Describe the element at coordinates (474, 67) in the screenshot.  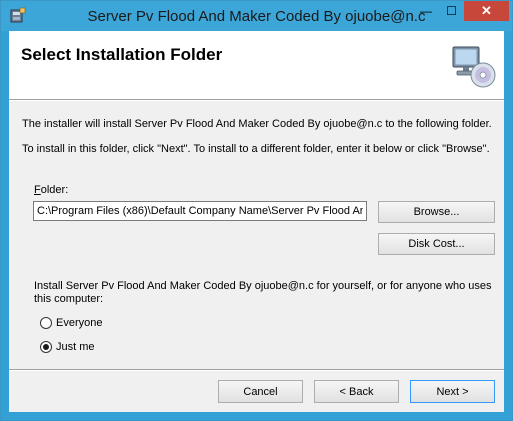
I see `computer-disc-icon` at that location.